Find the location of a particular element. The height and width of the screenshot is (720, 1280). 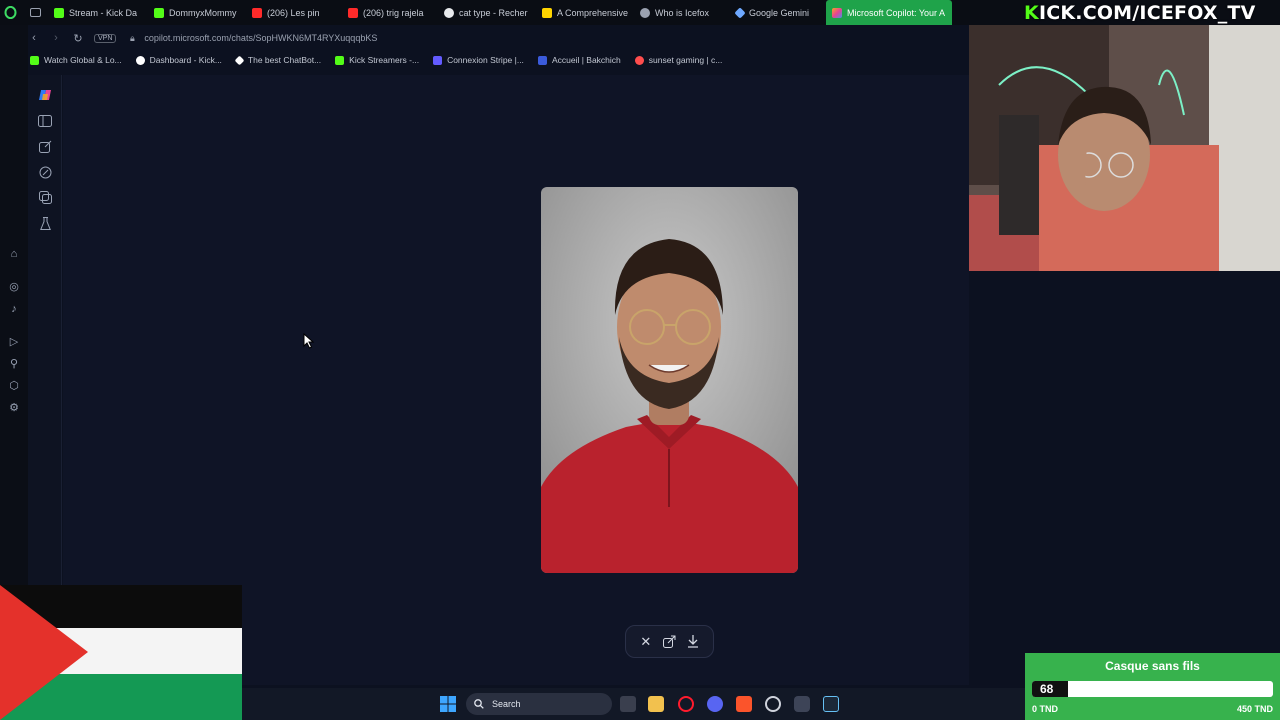

tab-5: A Comprehensive is located at coordinates (585, 12).